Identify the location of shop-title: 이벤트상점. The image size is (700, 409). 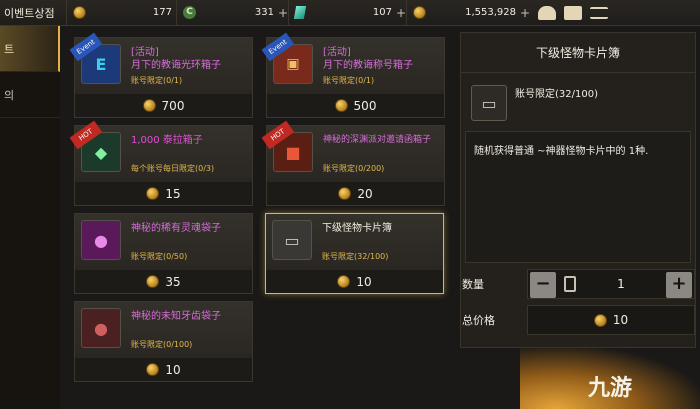
(29, 13).